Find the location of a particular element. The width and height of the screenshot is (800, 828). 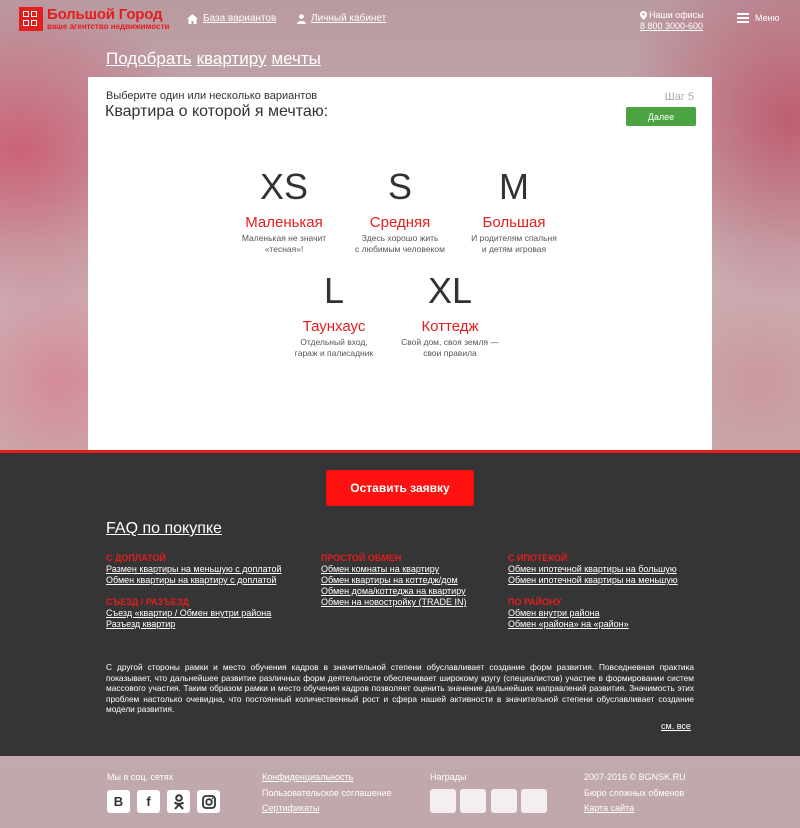

offices-label: Наши офисы is located at coordinates (676, 15).